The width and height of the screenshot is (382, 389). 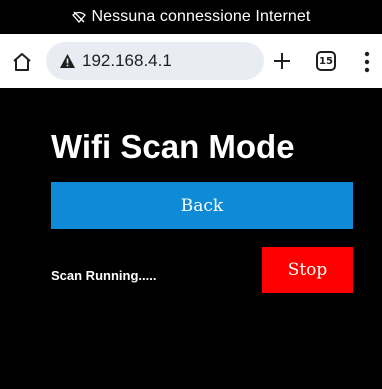 I want to click on stop-button: Stop, so click(x=307, y=270).